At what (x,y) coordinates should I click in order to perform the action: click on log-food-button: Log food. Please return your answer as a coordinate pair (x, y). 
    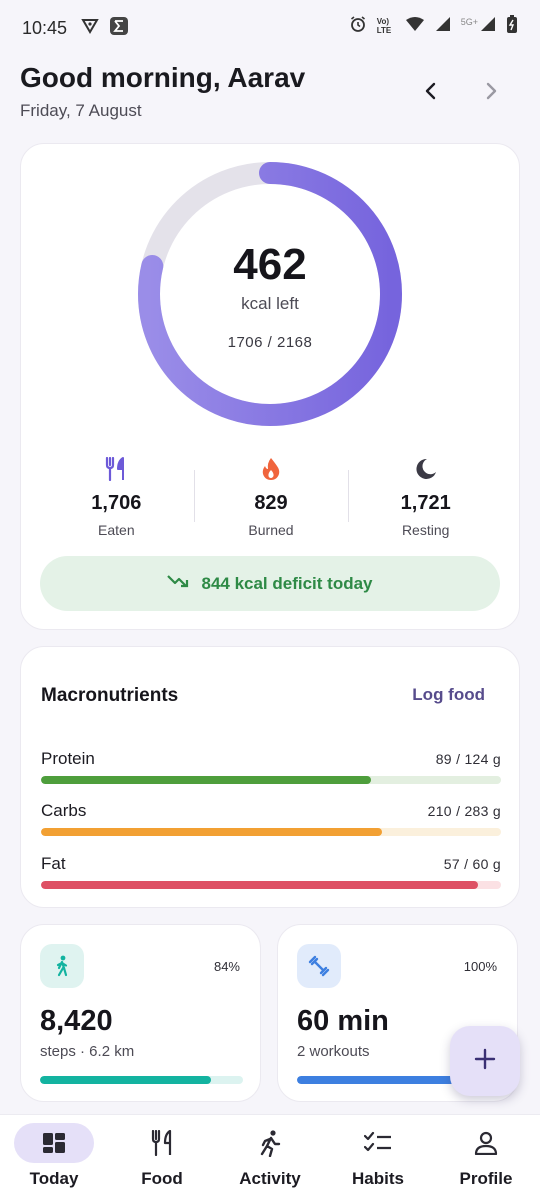
    Looking at the image, I should click on (448, 695).